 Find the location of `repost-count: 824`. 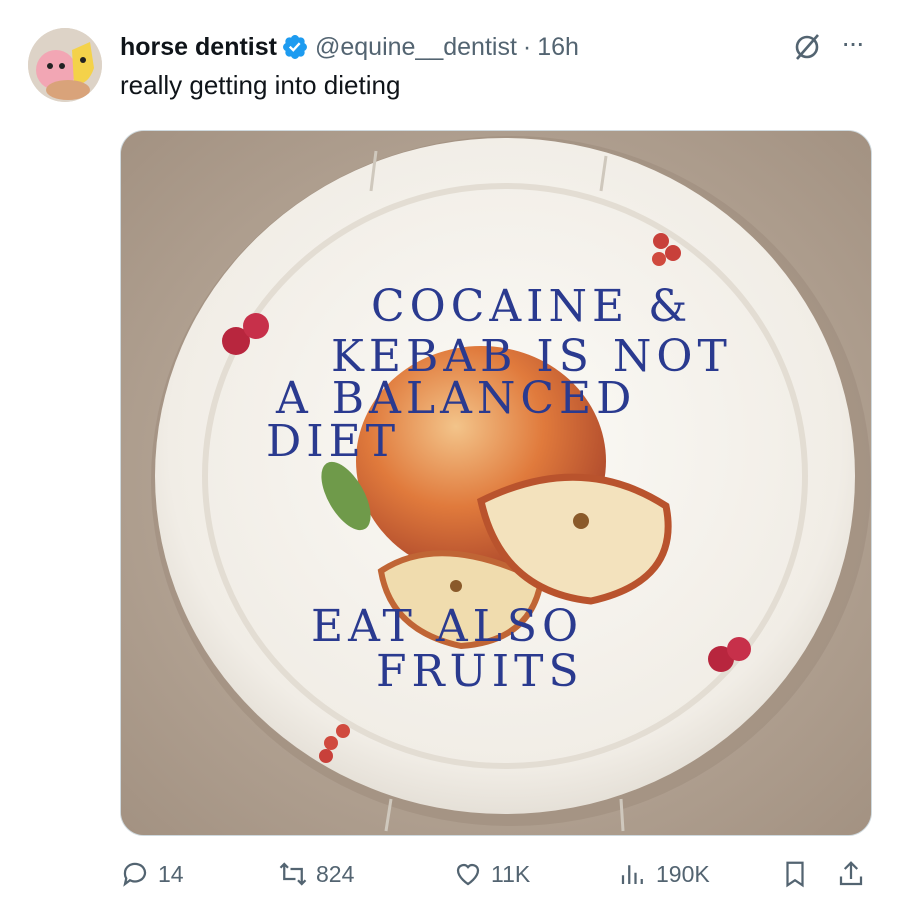

repost-count: 824 is located at coordinates (335, 873).